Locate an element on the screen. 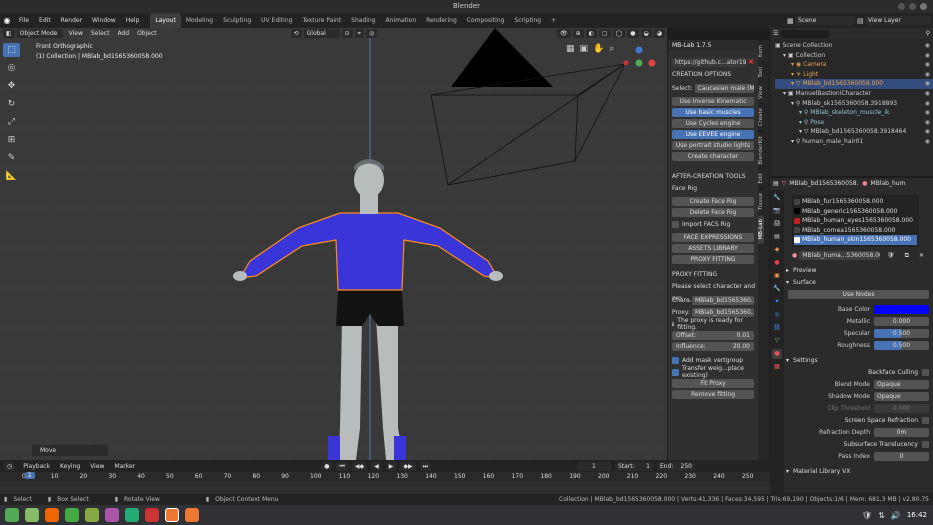 The image size is (933, 525). modifier-props-icon: 🔧 is located at coordinates (777, 289).